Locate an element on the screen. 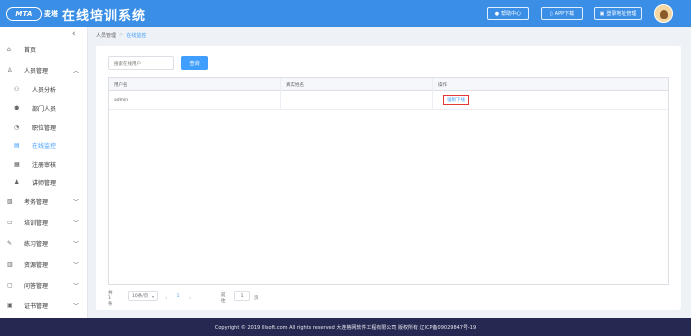  page-size-select: 10条/页 ▾ is located at coordinates (143, 296).